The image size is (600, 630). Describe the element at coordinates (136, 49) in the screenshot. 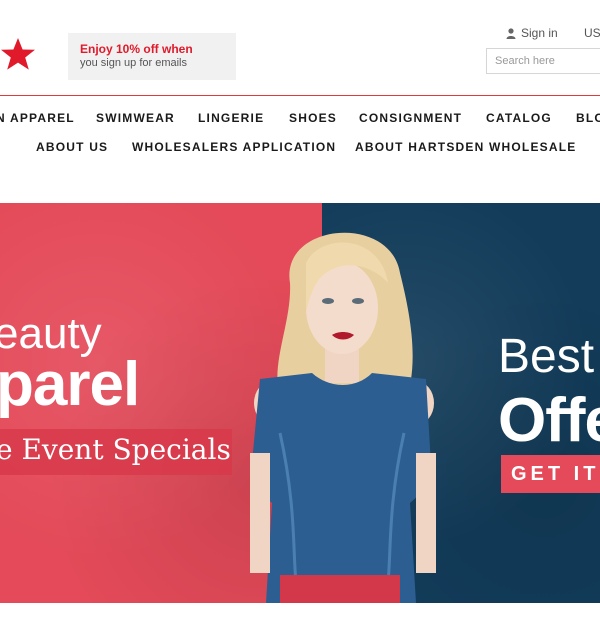

I see `promo-title: Enjoy 10% off when` at that location.